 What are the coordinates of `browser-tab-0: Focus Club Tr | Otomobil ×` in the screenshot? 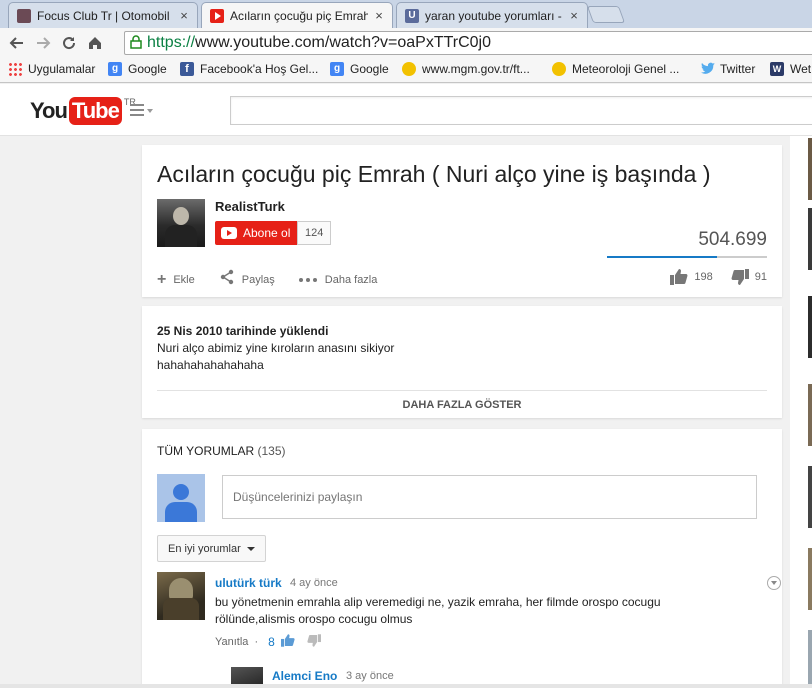 It's located at (103, 15).